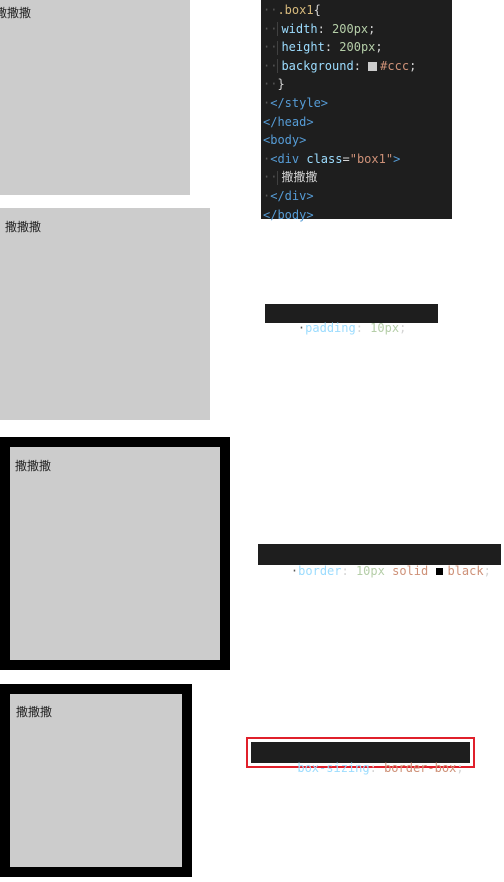 The image size is (504, 882). What do you see at coordinates (288, 121) in the screenshot?
I see `code-token: </head>` at bounding box center [288, 121].